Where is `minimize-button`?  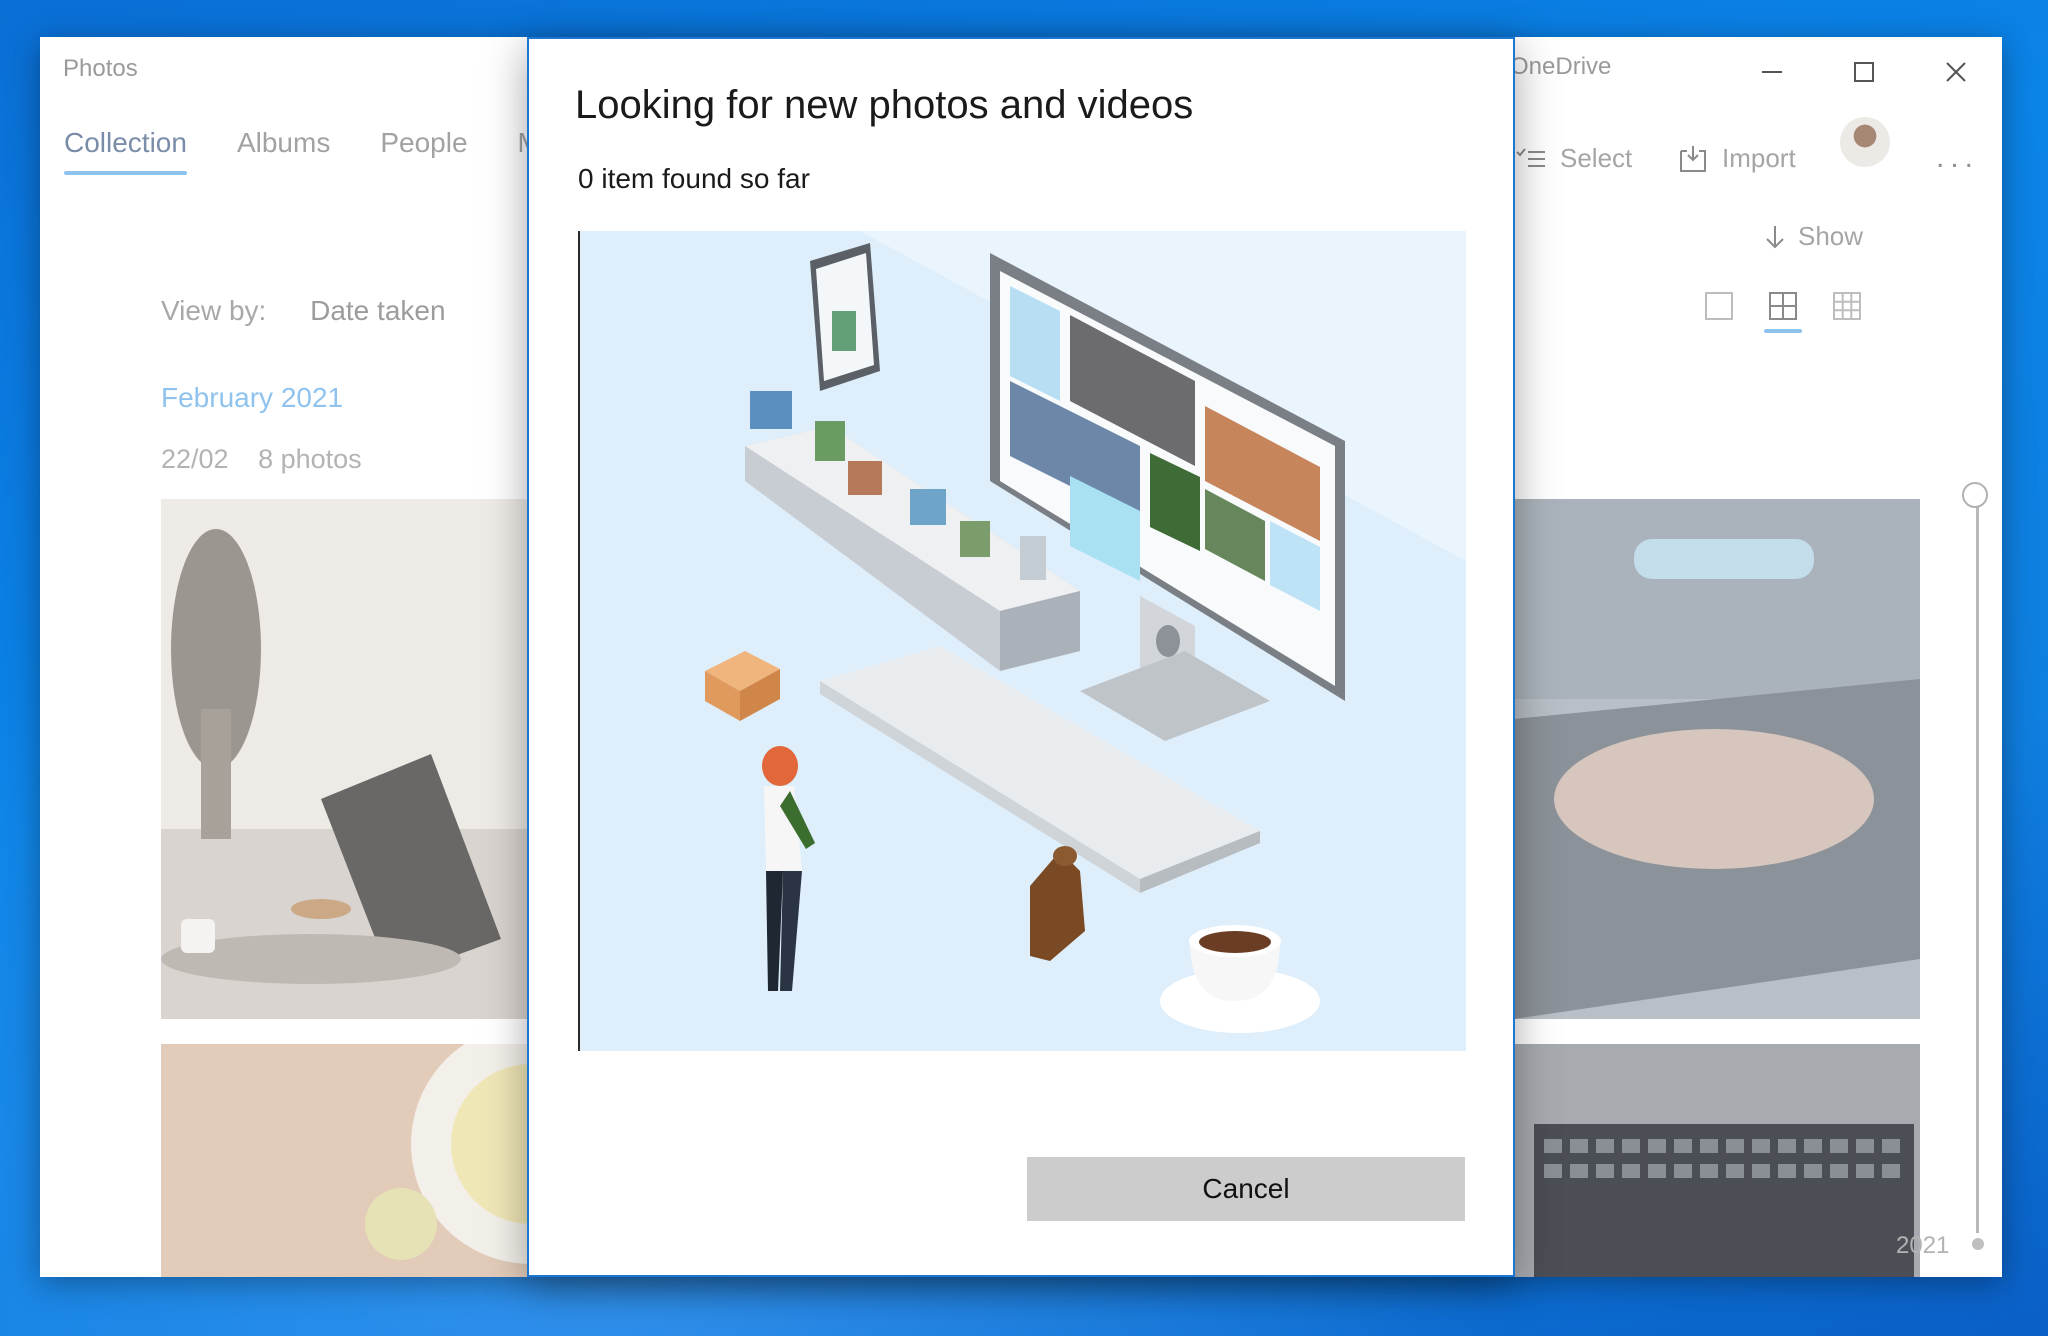 minimize-button is located at coordinates (1772, 72).